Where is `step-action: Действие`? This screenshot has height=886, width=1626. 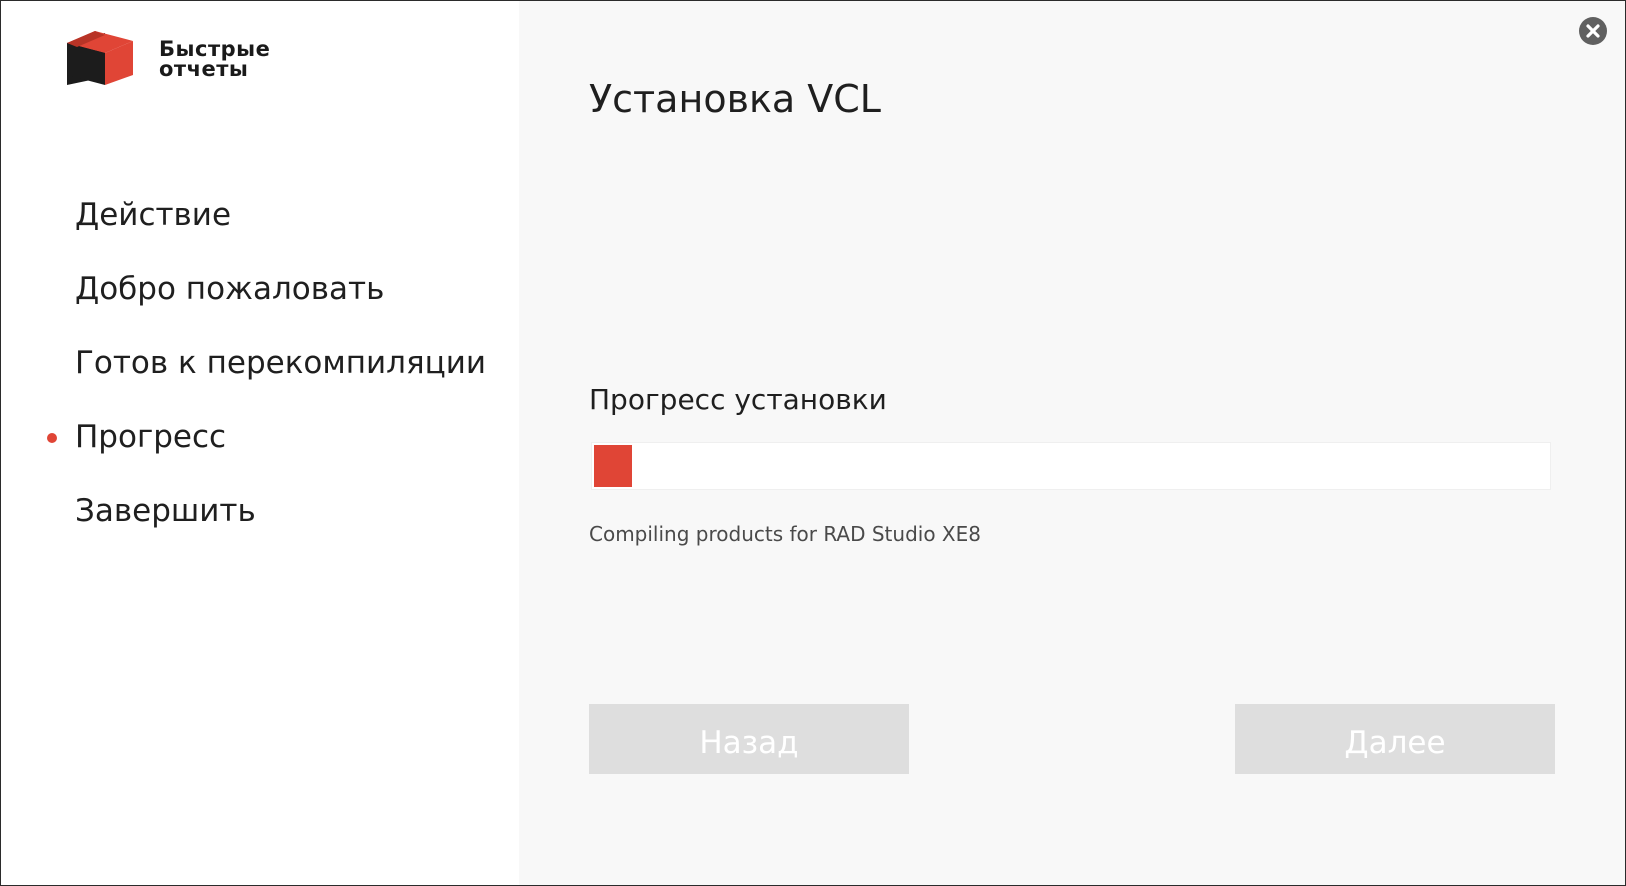
step-action: Действие is located at coordinates (153, 215).